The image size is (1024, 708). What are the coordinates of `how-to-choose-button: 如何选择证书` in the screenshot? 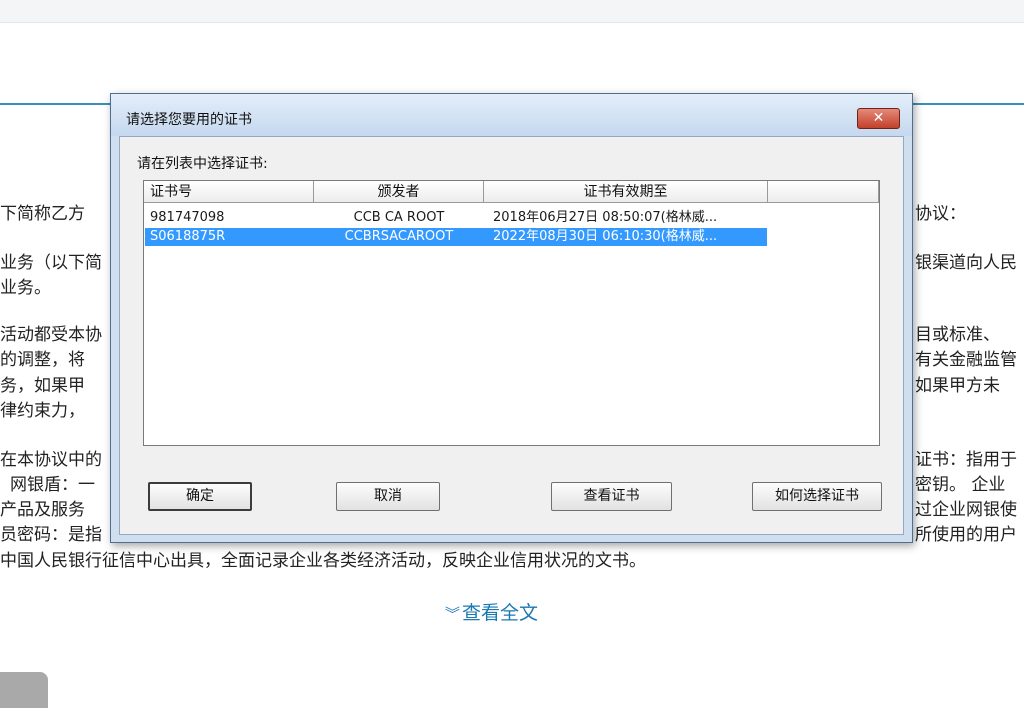 It's located at (817, 496).